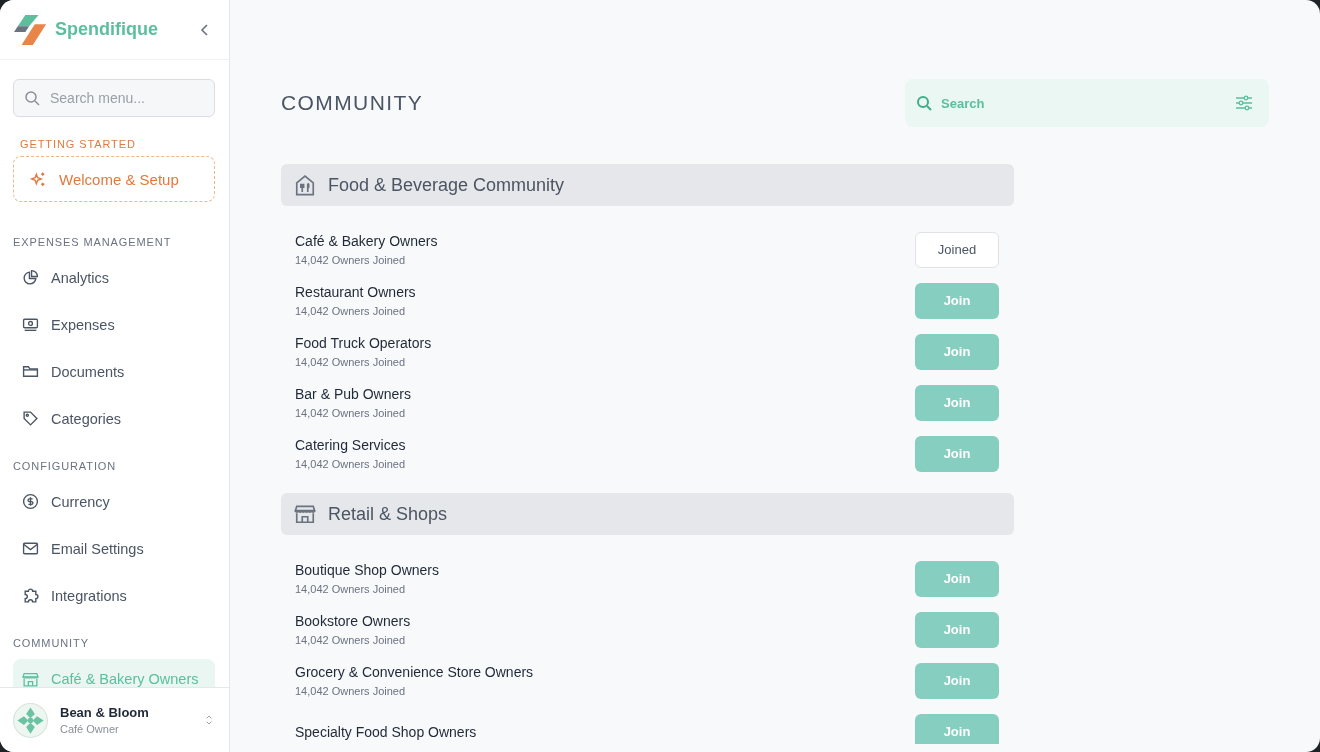 The width and height of the screenshot is (1320, 752). I want to click on filter-sliders-icon, so click(1244, 103).